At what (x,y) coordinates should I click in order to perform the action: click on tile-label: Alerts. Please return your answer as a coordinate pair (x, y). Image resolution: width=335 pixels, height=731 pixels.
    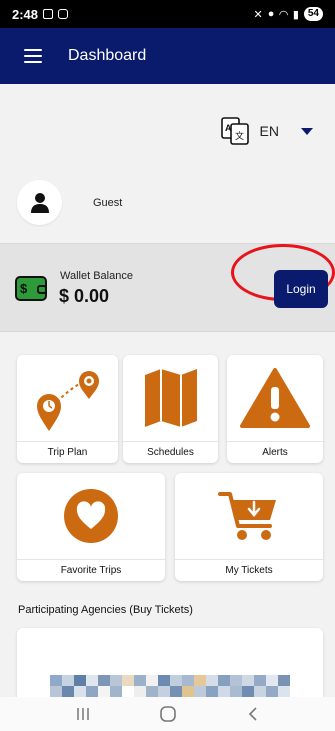
    Looking at the image, I should click on (275, 452).